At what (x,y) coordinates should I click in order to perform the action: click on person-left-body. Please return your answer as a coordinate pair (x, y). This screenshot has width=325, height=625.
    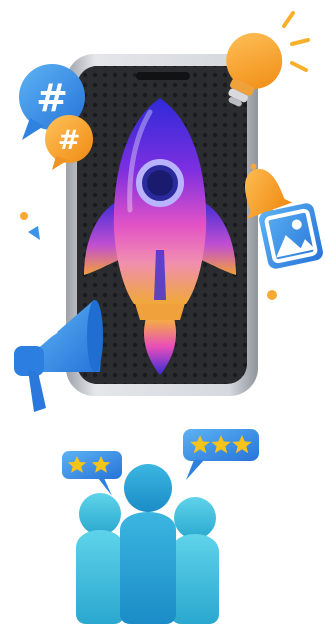
    Looking at the image, I should click on (100, 577).